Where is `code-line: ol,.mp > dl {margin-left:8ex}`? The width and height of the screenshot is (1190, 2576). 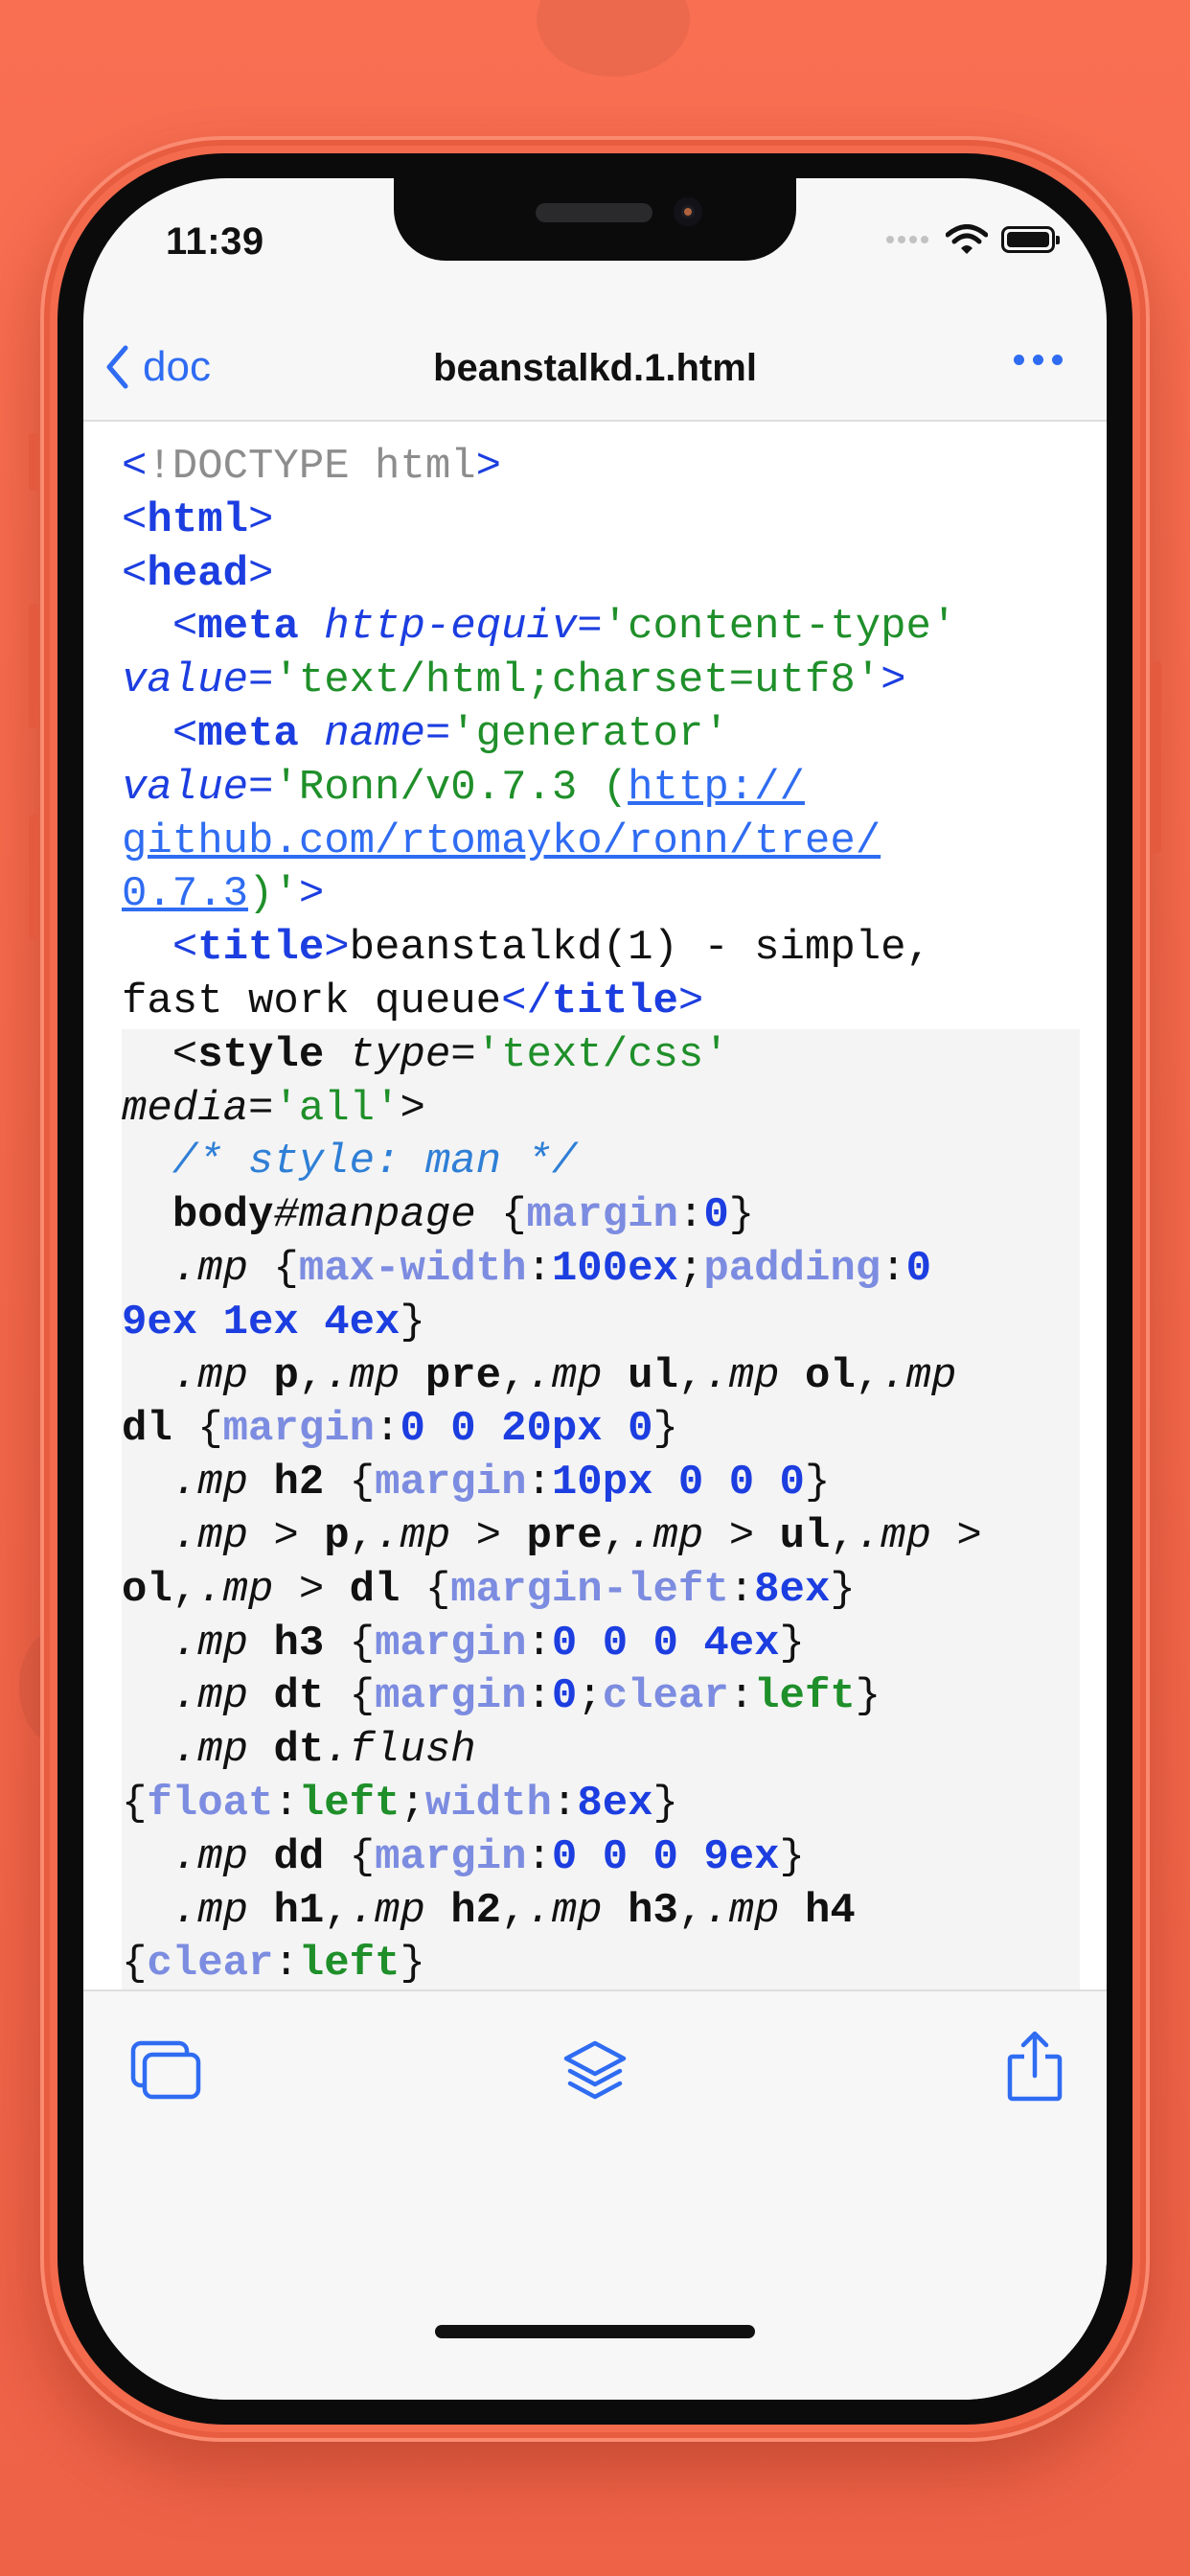 code-line: ol,.mp > dl {margin-left:8ex} is located at coordinates (601, 1590).